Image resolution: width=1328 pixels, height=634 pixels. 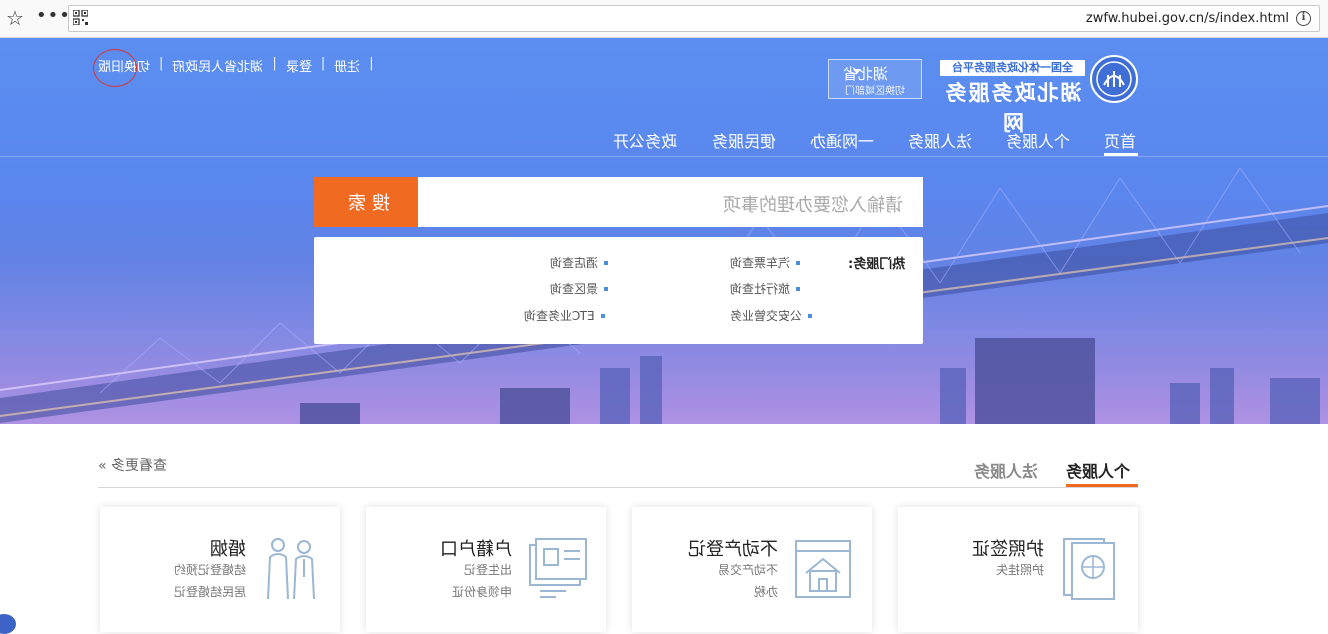 What do you see at coordinates (217, 65) in the screenshot?
I see `province-gov-link: 湖北省人民政府` at bounding box center [217, 65].